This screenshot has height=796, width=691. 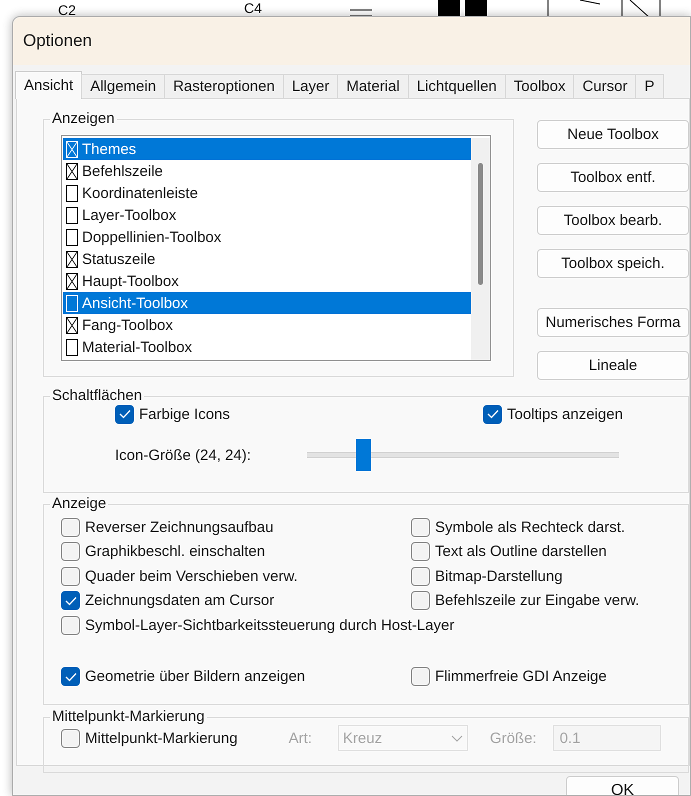 What do you see at coordinates (130, 281) in the screenshot?
I see `list-item-label: Haupt-Toolbox` at bounding box center [130, 281].